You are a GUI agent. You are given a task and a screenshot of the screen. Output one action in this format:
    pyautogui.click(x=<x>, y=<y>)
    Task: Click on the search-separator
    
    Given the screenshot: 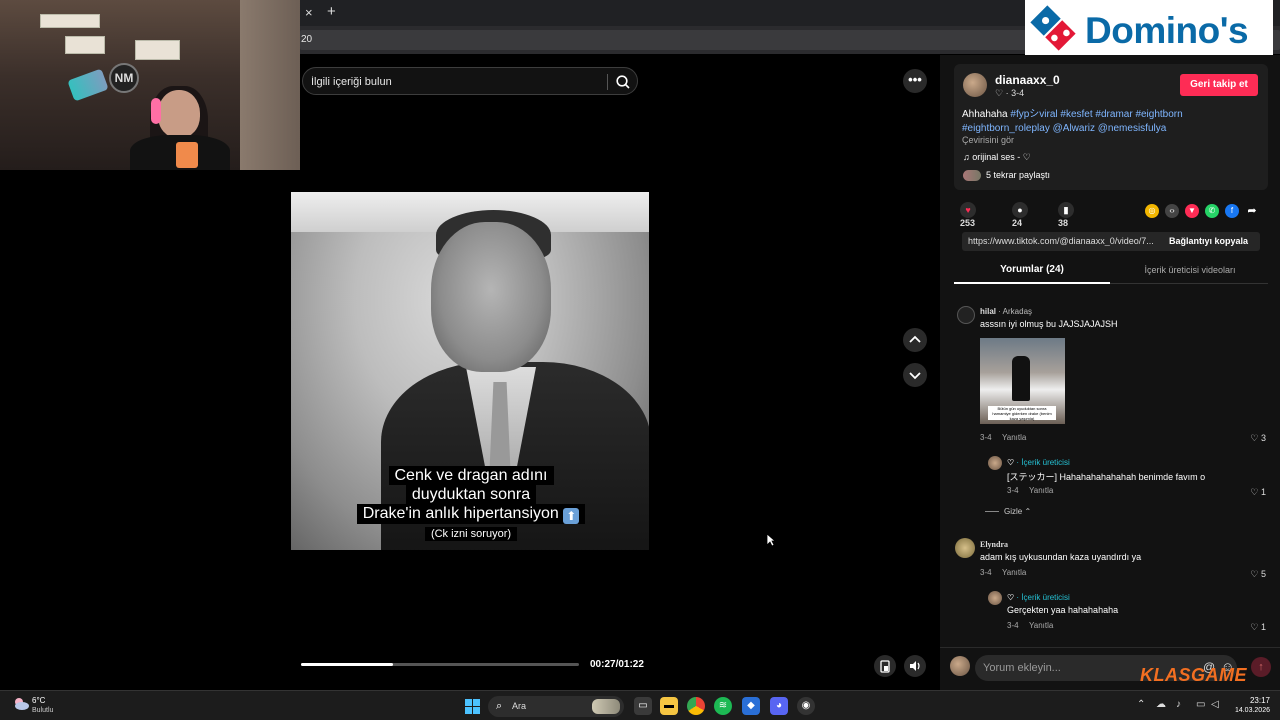 What is the action you would take?
    pyautogui.click(x=607, y=82)
    